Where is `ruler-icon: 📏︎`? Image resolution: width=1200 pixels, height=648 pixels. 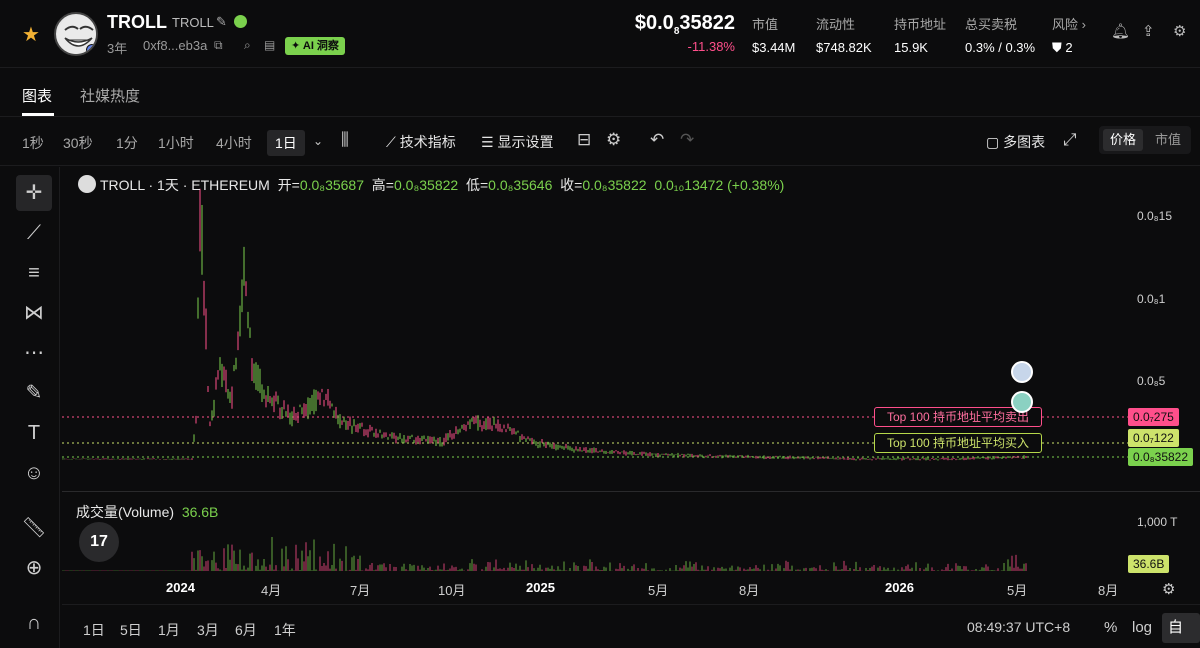 ruler-icon: 📏︎ is located at coordinates (34, 528).